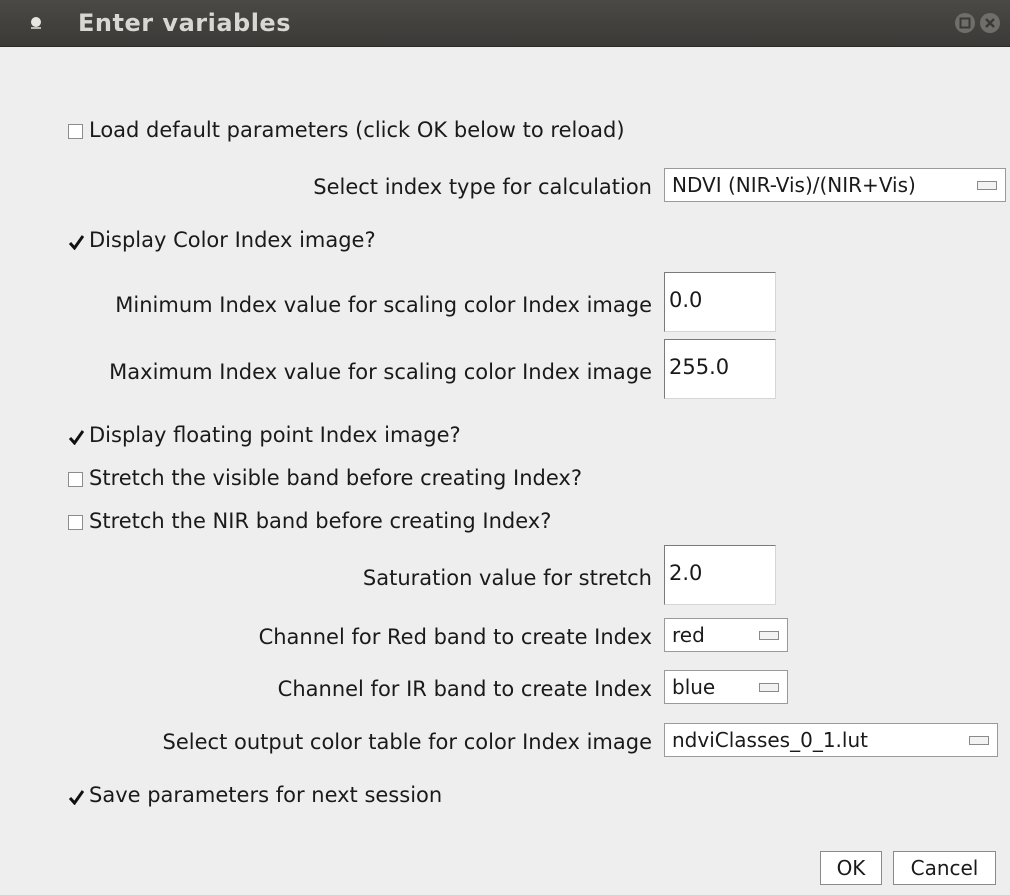 Image resolution: width=1010 pixels, height=895 pixels. I want to click on color-table-value: ndviClasses_0_1.lut, so click(770, 740).